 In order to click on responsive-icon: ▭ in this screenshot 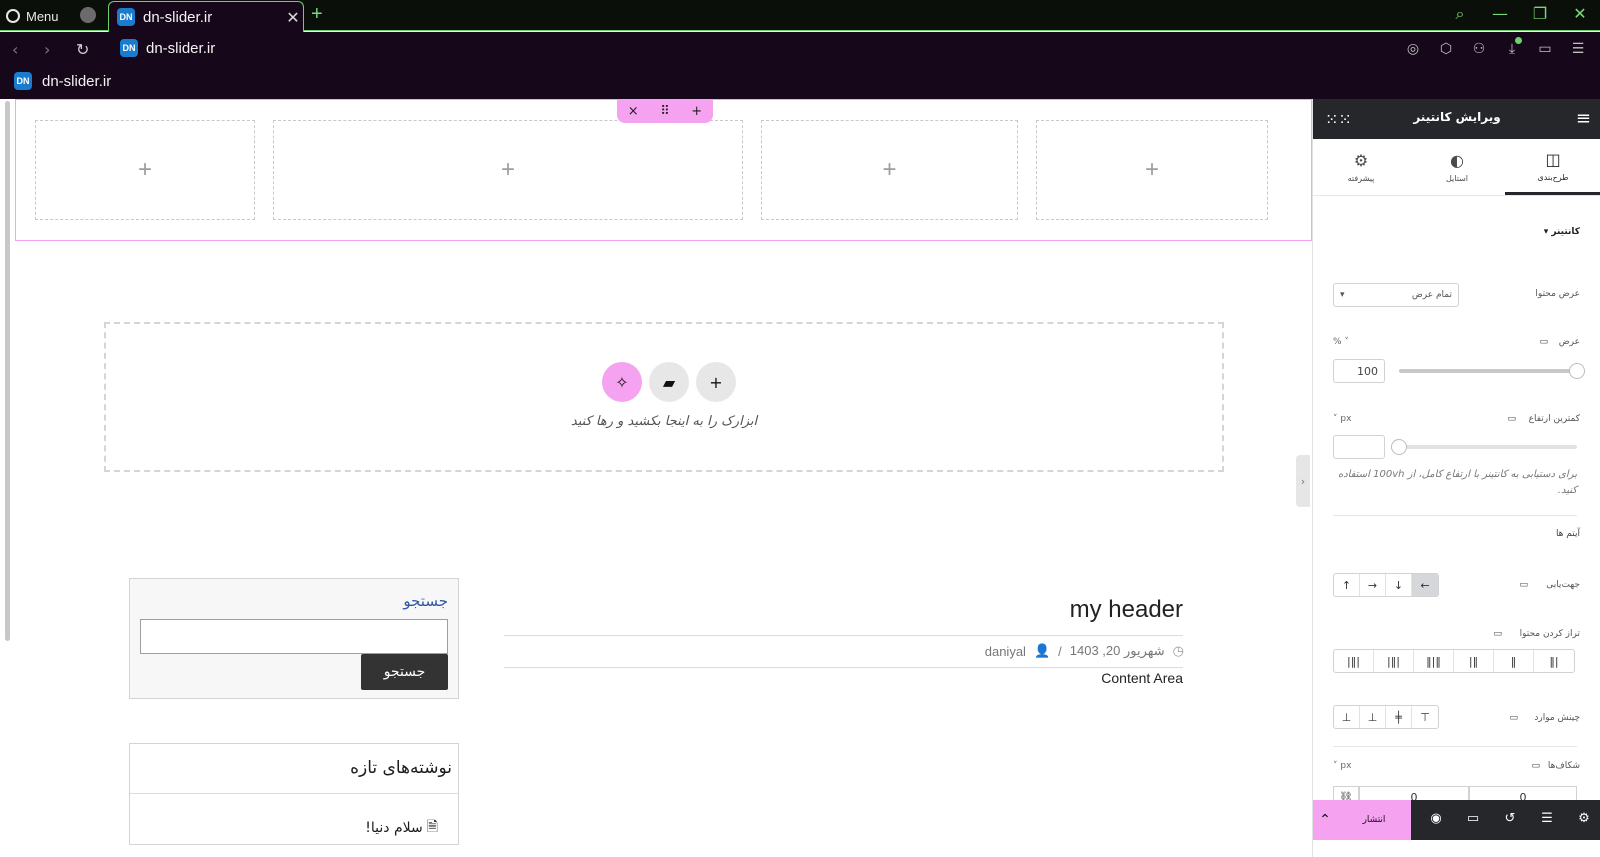, I will do `click(1473, 818)`.